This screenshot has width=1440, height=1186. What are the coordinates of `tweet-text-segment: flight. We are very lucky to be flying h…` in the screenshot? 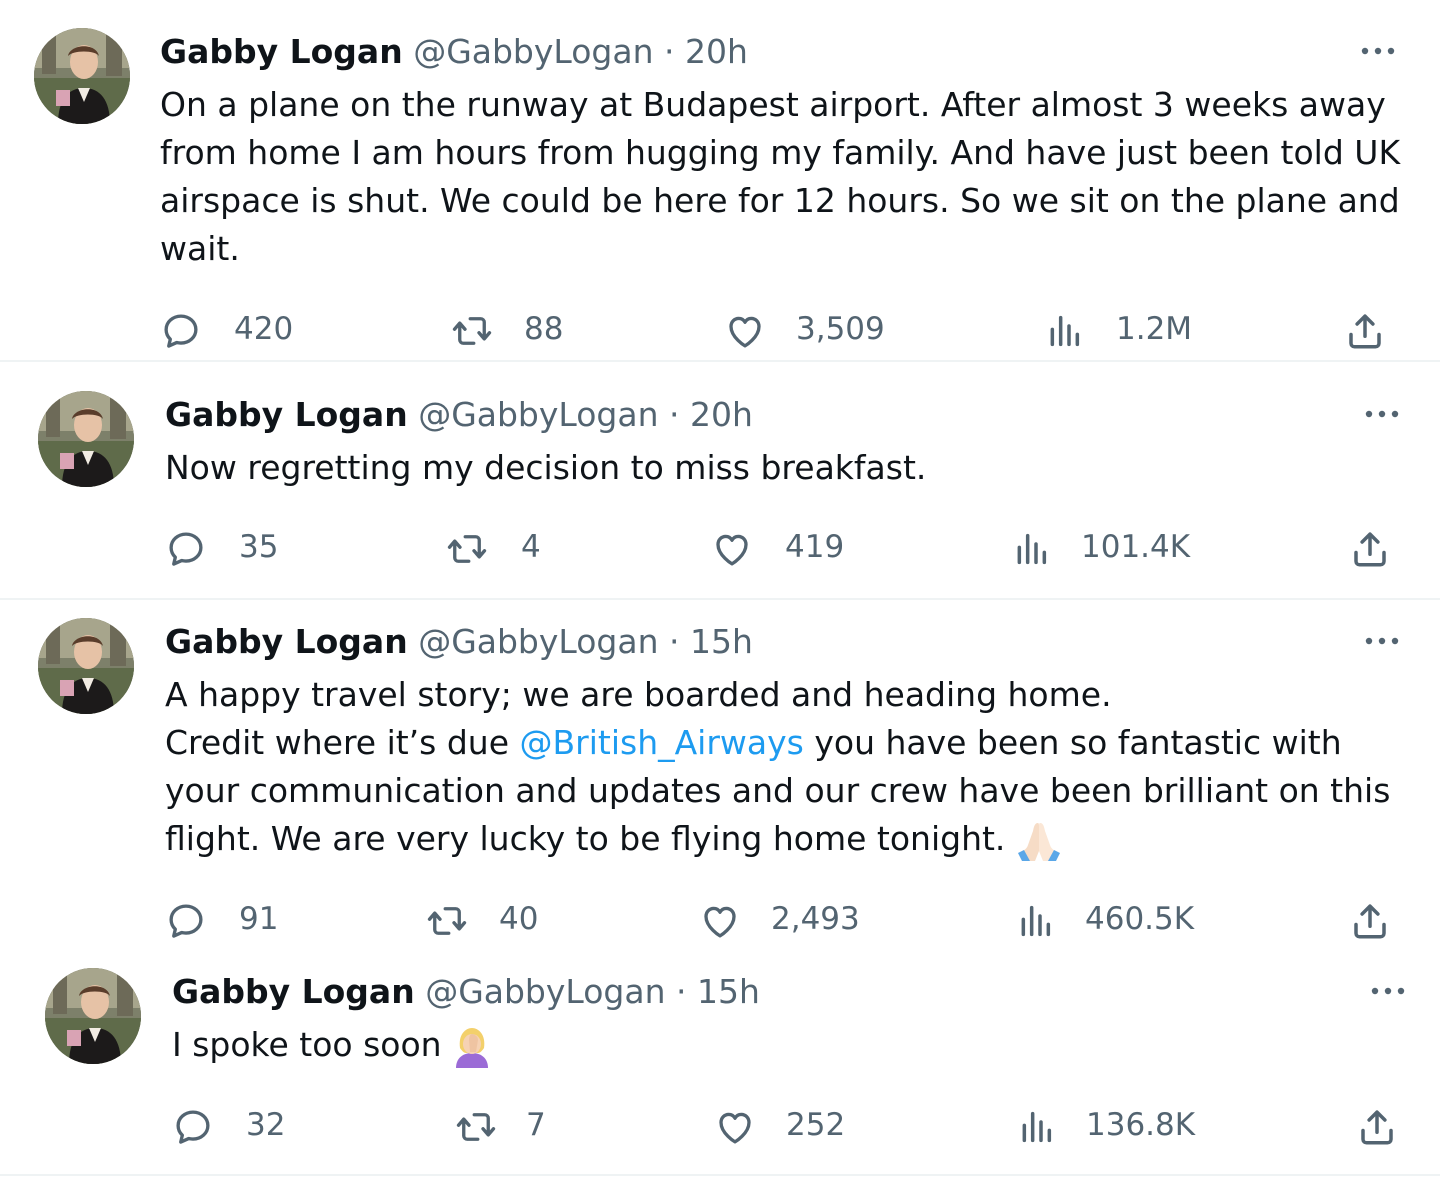 It's located at (585, 838).